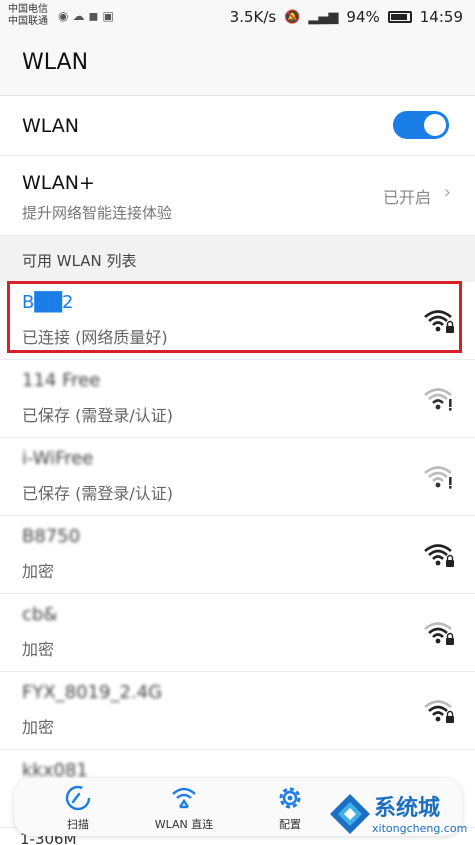  What do you see at coordinates (237, 259) in the screenshot?
I see `network-list-header: 可用 WLAN 列表` at bounding box center [237, 259].